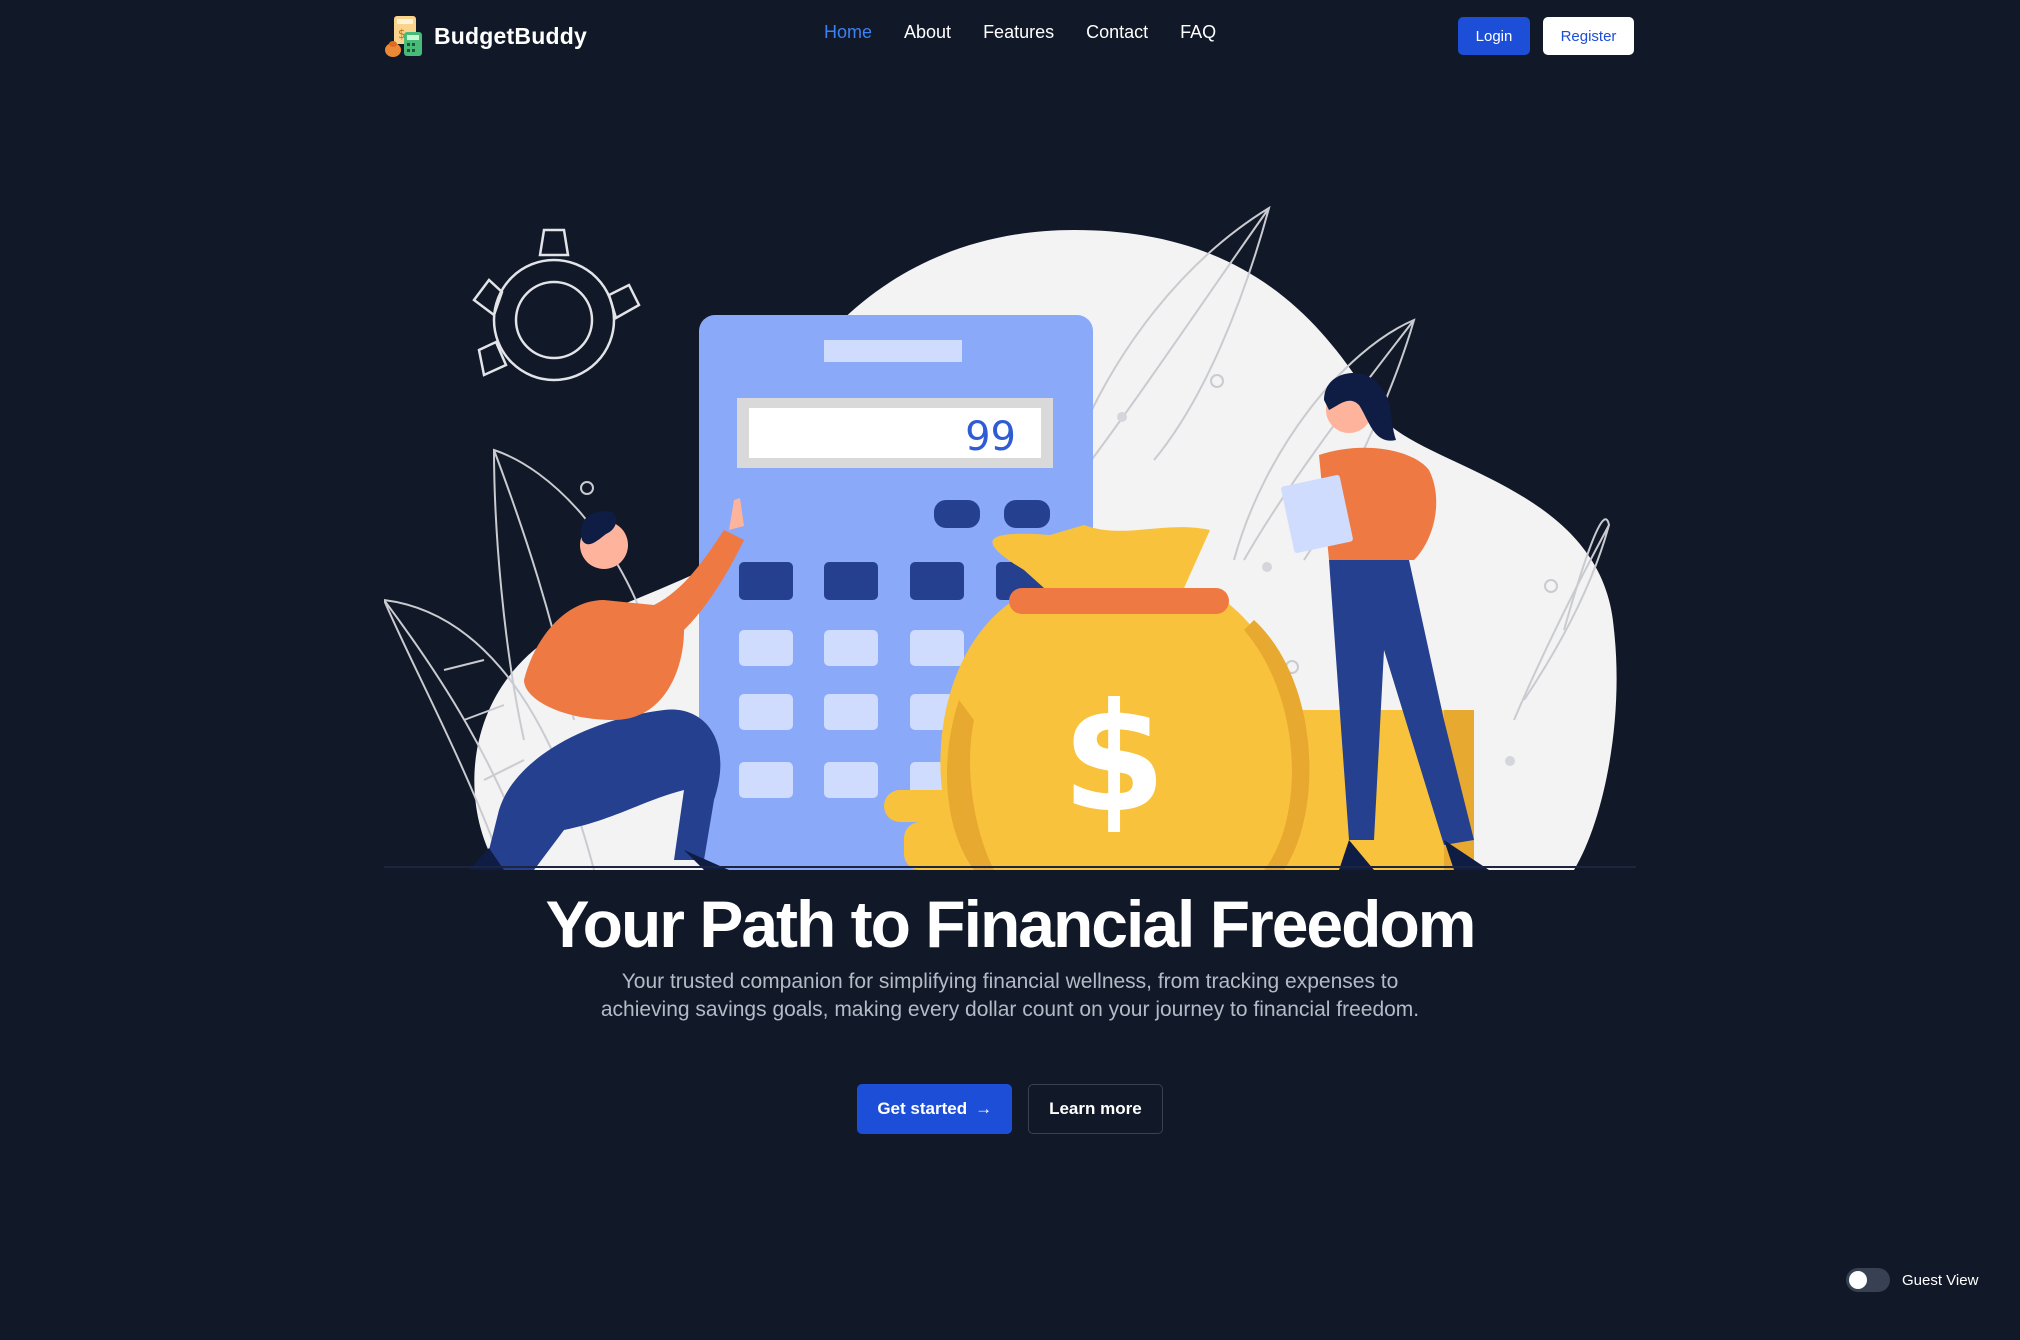  Describe the element at coordinates (1095, 1109) in the screenshot. I see `learn-more-button: Learn more` at that location.